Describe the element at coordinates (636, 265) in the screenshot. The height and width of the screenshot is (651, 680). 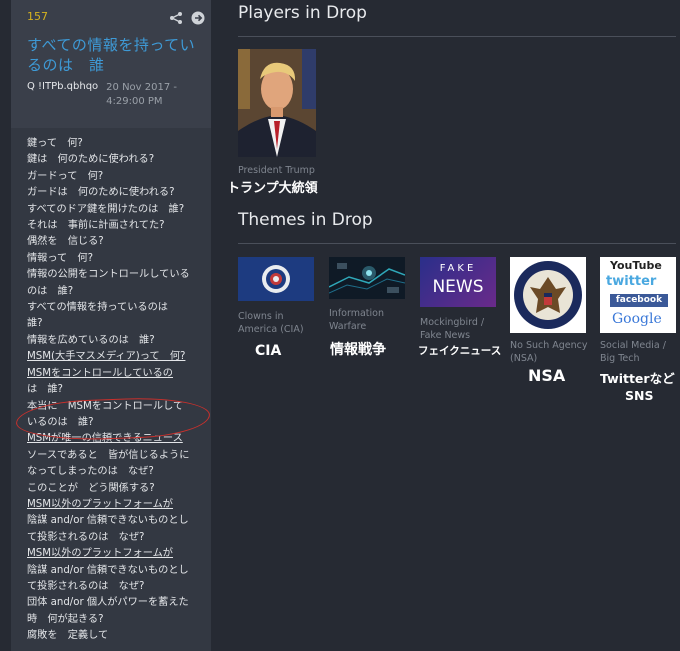
I see `youtube-logo: YouTube` at that location.